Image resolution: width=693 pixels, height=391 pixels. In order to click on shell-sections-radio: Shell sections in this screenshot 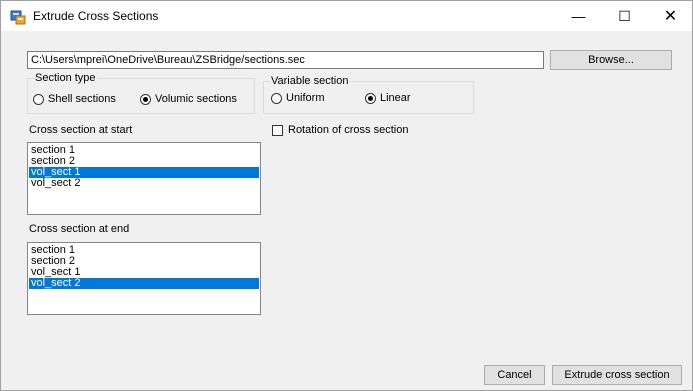, I will do `click(74, 99)`.